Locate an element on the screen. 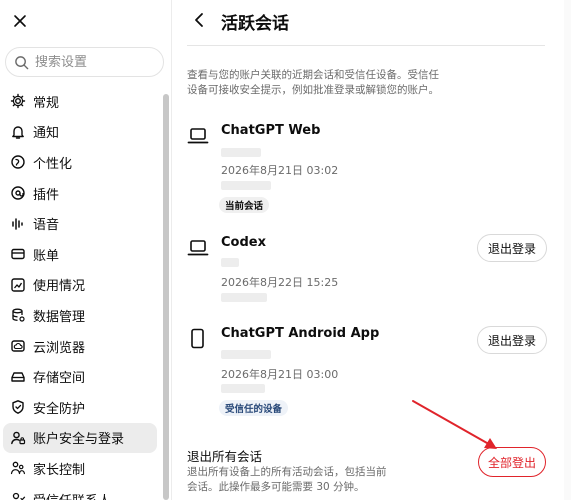 This screenshot has width=571, height=500. sidebar-item-voice: 语音 is located at coordinates (80, 223).